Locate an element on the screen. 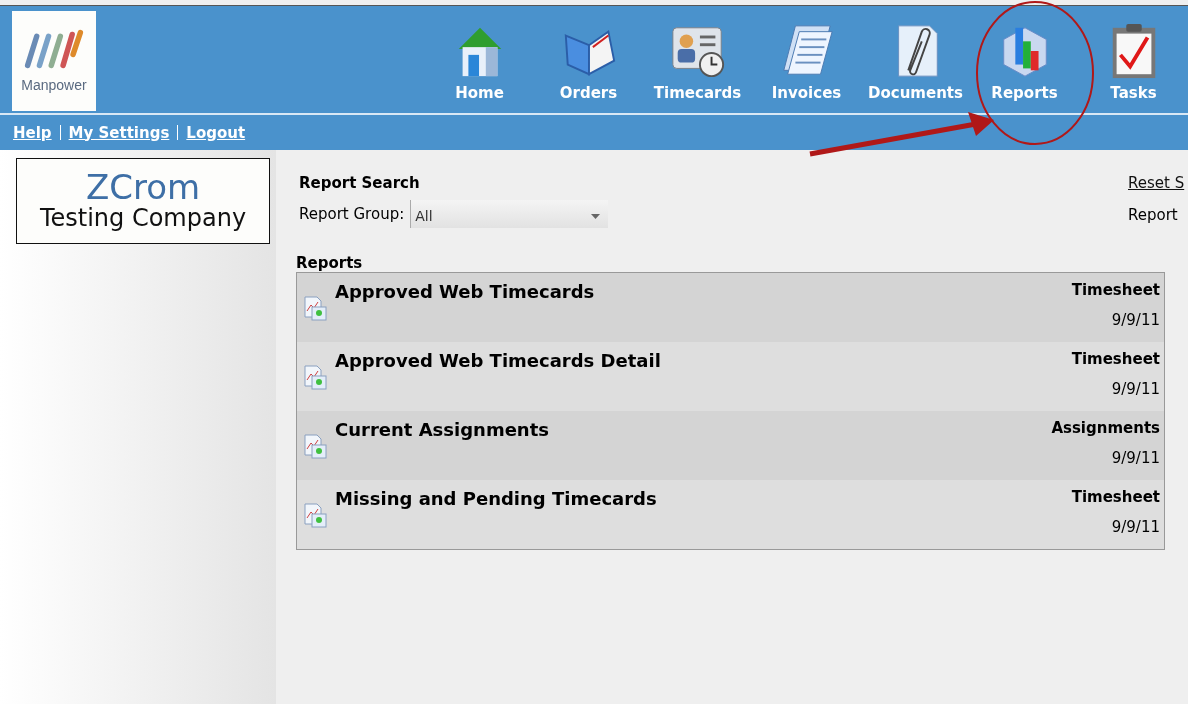  report-name: Missing and Pending Timecards is located at coordinates (496, 498).